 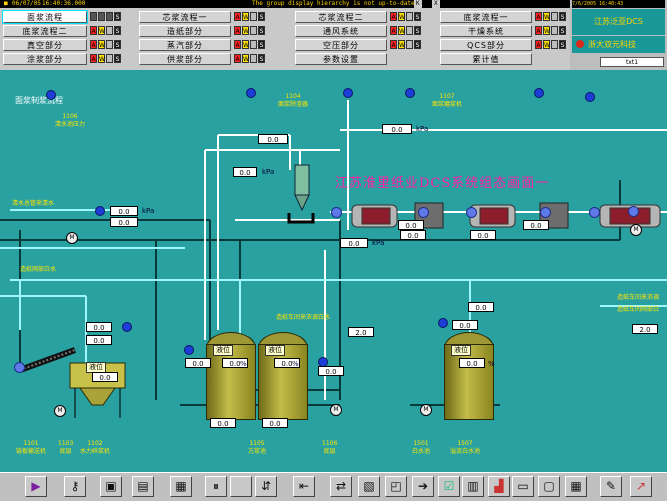 What do you see at coordinates (486, 31) in the screenshot?
I see `nav-drying: 干燥系统` at bounding box center [486, 31].